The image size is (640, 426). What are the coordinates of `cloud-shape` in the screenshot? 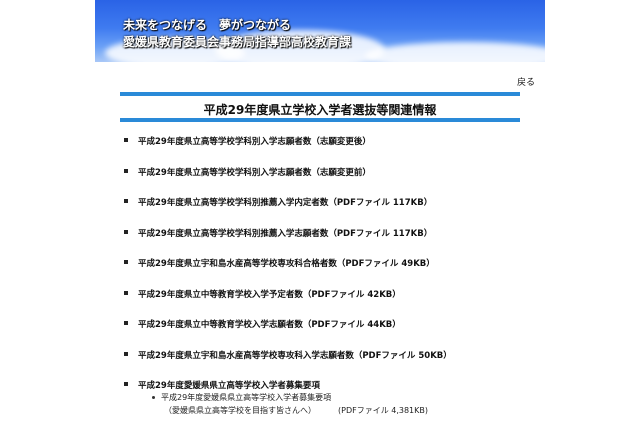 It's located at (455, 52).